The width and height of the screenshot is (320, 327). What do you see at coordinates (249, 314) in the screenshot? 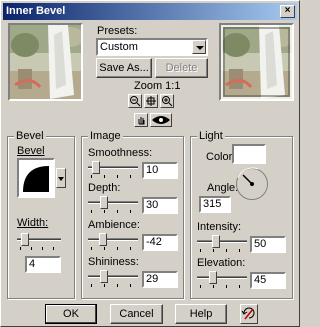
I see `reset-icon` at bounding box center [249, 314].